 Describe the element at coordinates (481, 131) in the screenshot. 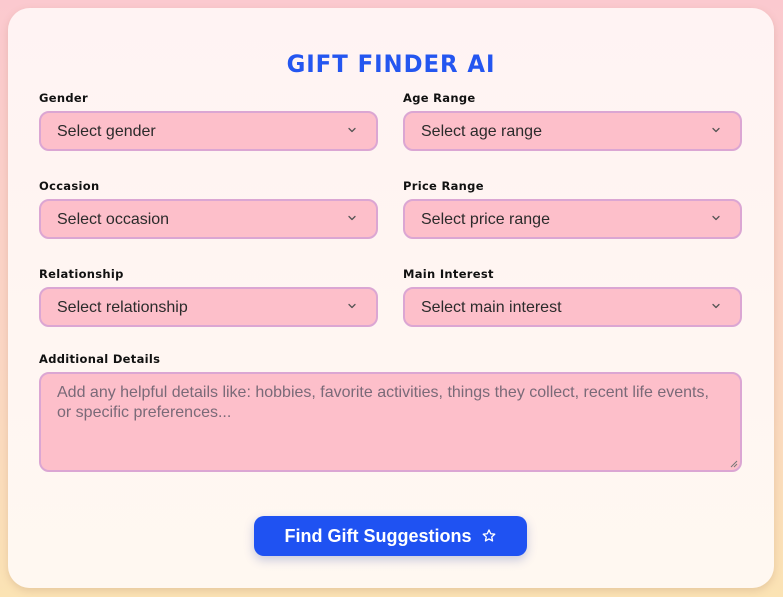

I see `age-range-select-value: Select age range` at that location.